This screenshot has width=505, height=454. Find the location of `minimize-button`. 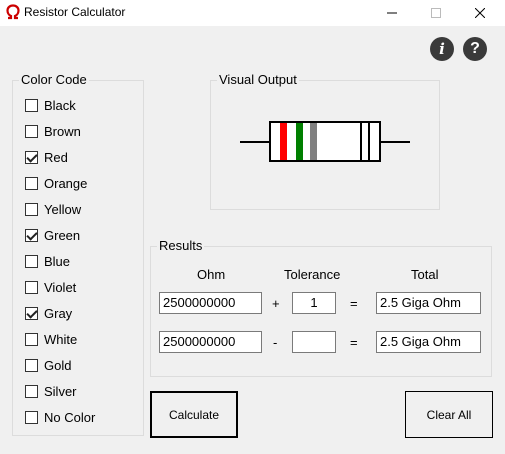

minimize-button is located at coordinates (392, 13).